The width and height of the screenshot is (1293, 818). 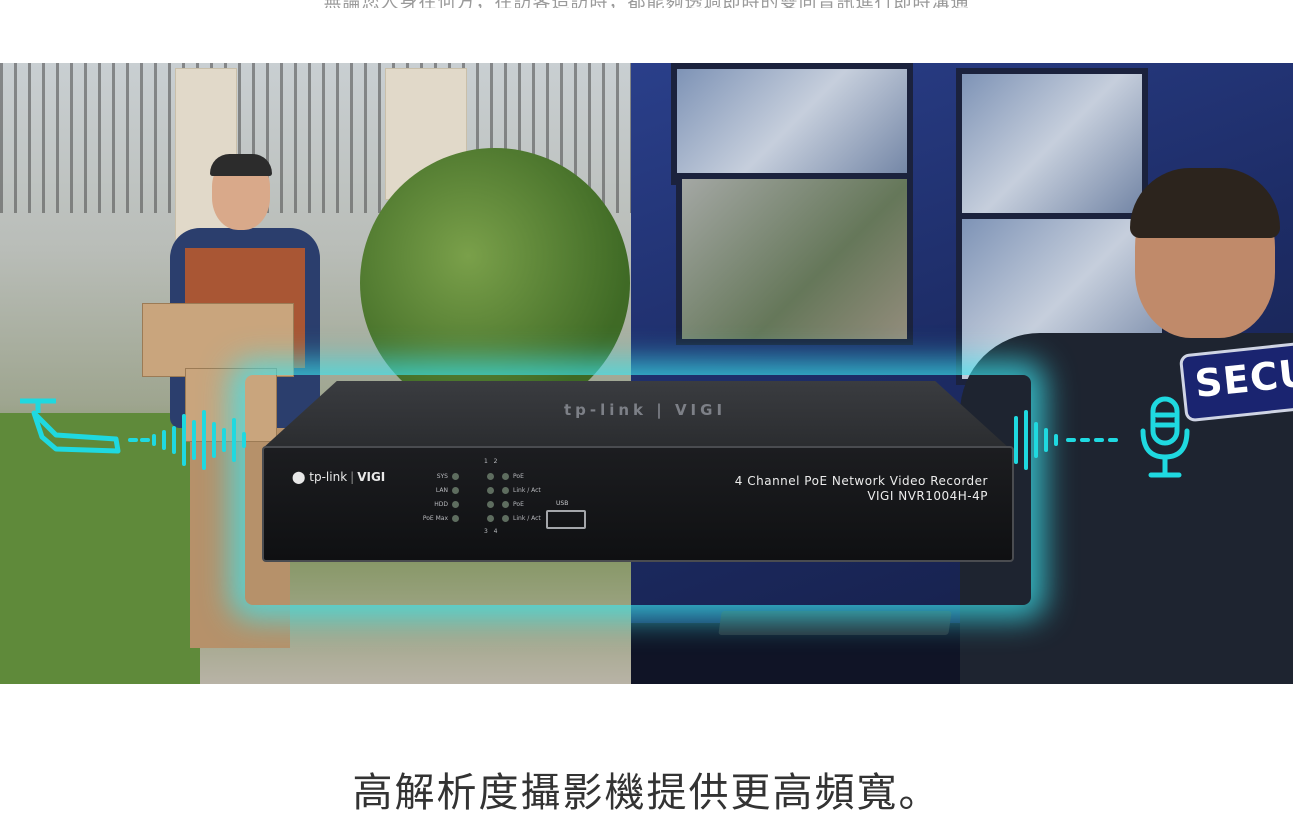 What do you see at coordinates (70, 426) in the screenshot?
I see `security-camera-icon` at bounding box center [70, 426].